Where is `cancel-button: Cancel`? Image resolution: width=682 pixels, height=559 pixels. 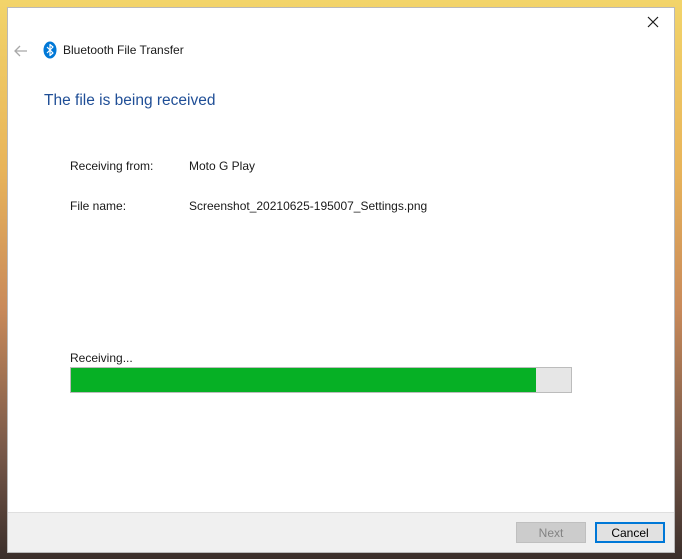 cancel-button: Cancel is located at coordinates (630, 532).